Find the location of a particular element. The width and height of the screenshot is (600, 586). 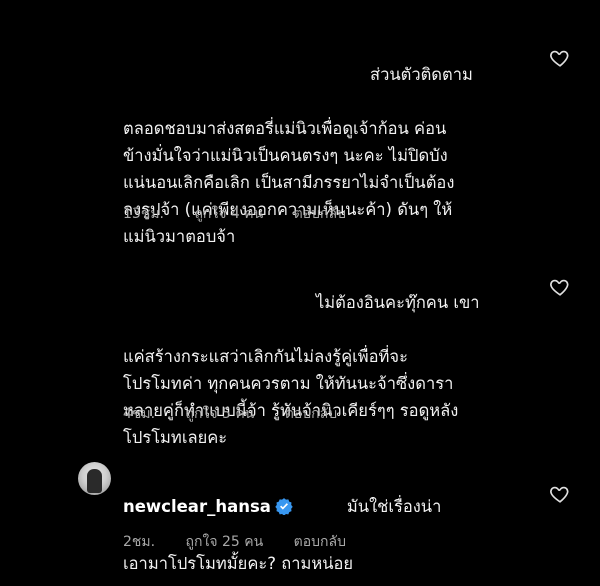

comment-time: 13ชม. is located at coordinates (143, 214).